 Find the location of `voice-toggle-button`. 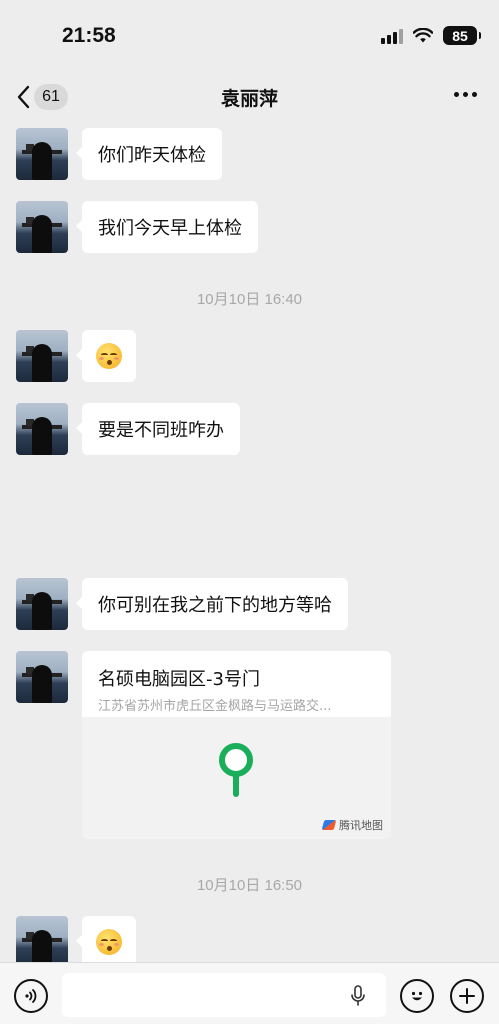

voice-toggle-button is located at coordinates (31, 996).